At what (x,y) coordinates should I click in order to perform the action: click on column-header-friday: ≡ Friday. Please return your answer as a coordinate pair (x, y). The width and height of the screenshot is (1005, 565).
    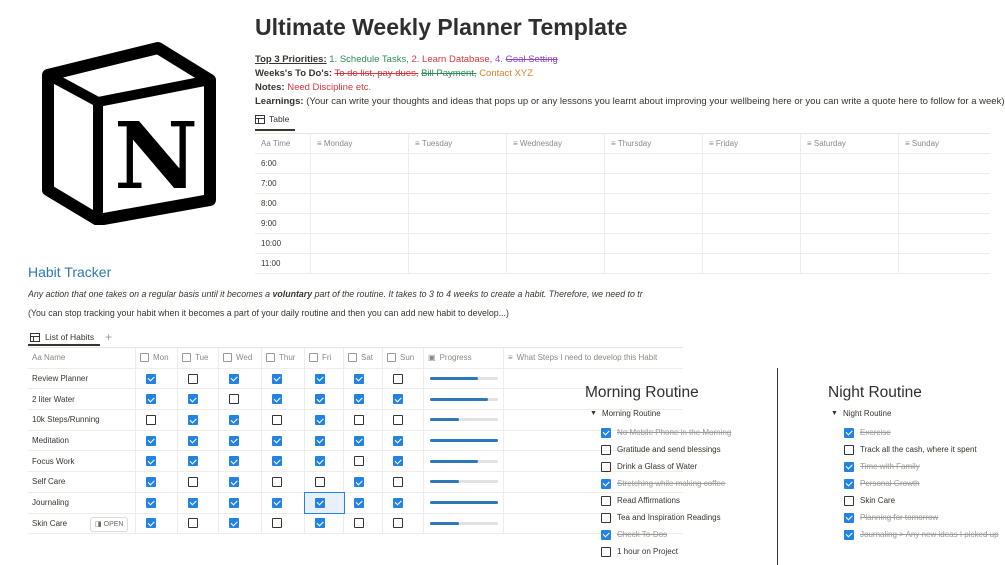
    Looking at the image, I should click on (752, 143).